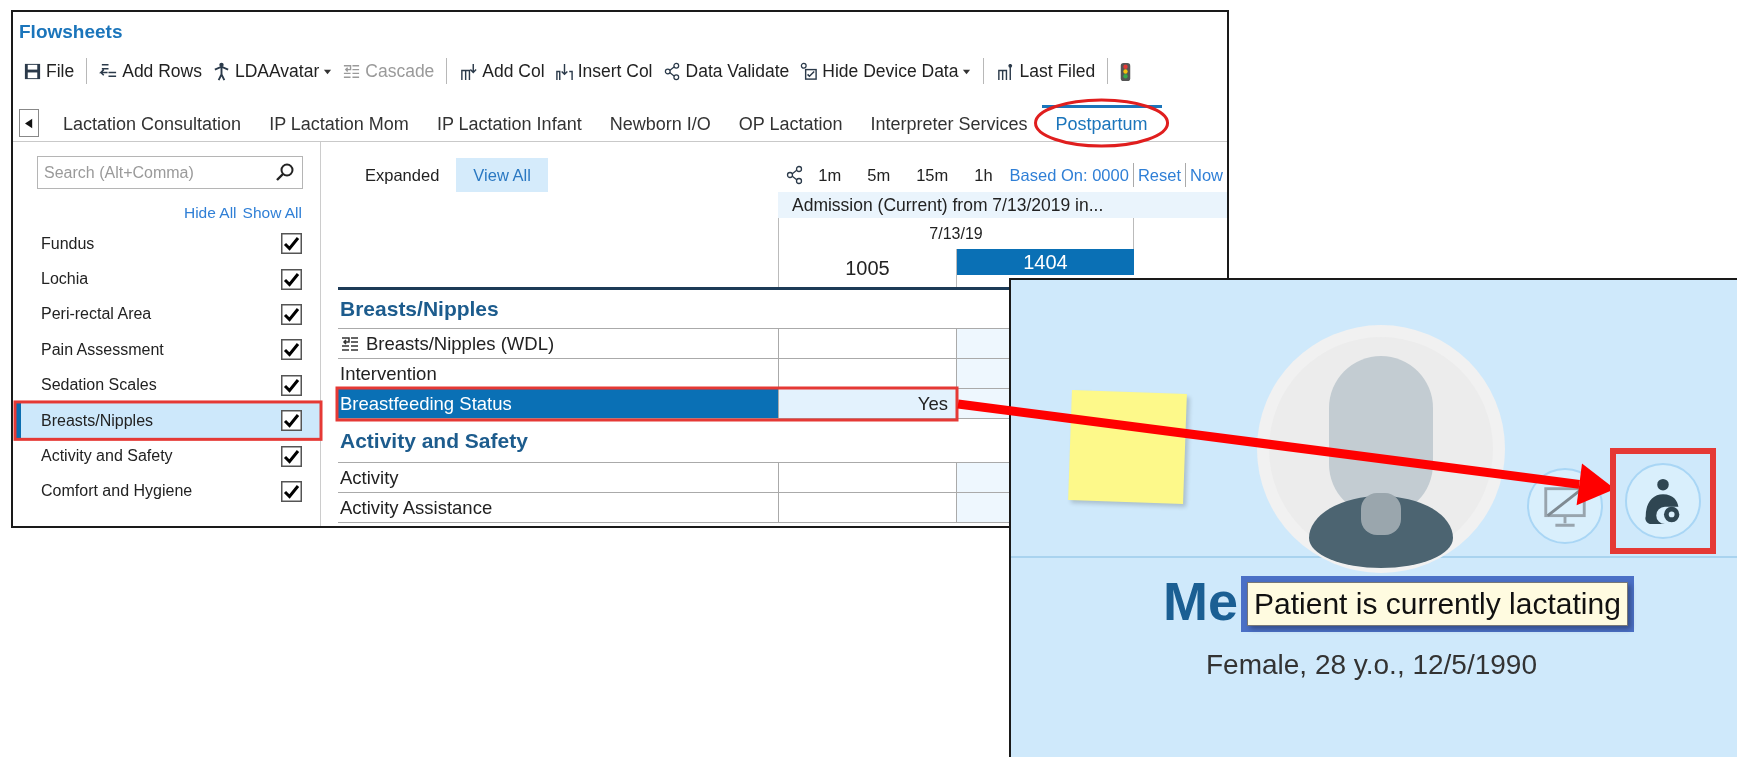 The image size is (1737, 757). What do you see at coordinates (949, 123) in the screenshot?
I see `tab: Interpreter Services` at bounding box center [949, 123].